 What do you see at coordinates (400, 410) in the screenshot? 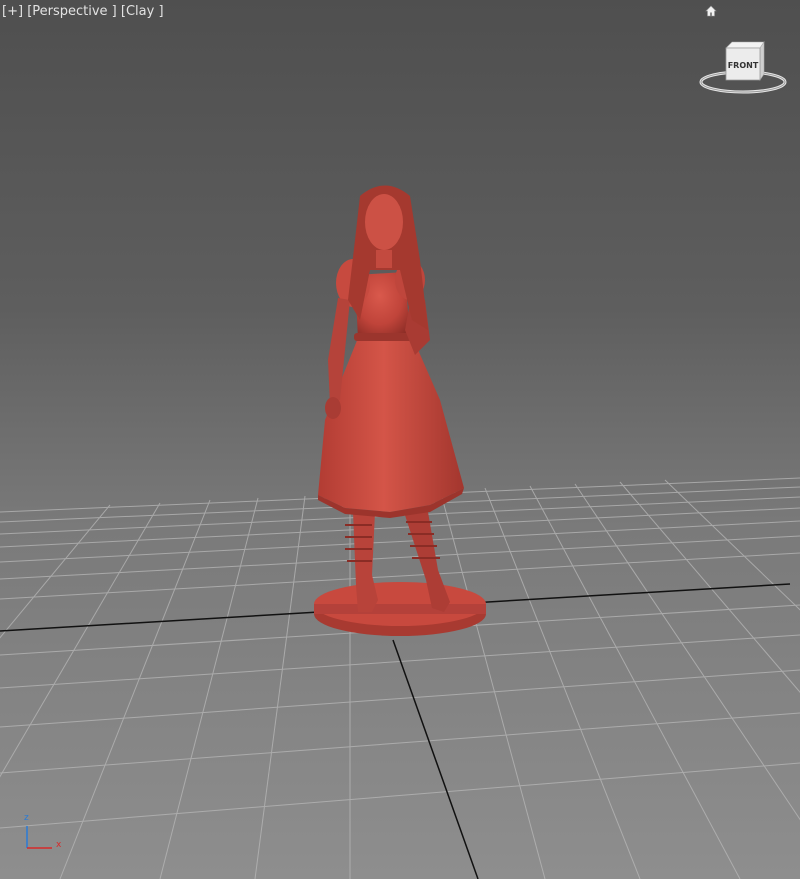
I see `character-model` at bounding box center [400, 410].